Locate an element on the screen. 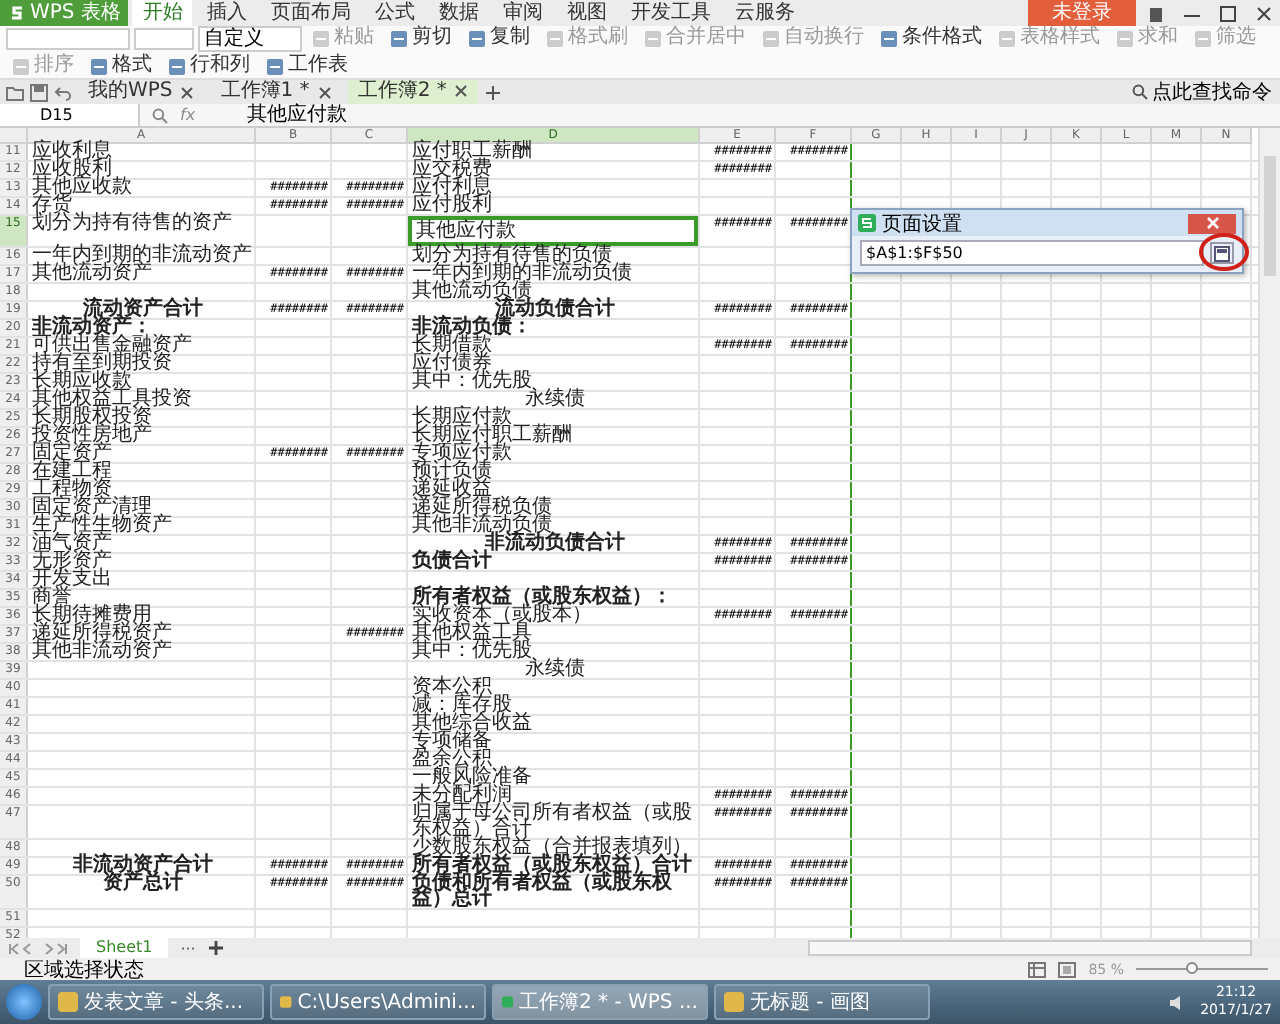 This screenshot has height=1024, width=1280. table-cell-text: 划分为持有待售的负债 is located at coordinates (511, 256).